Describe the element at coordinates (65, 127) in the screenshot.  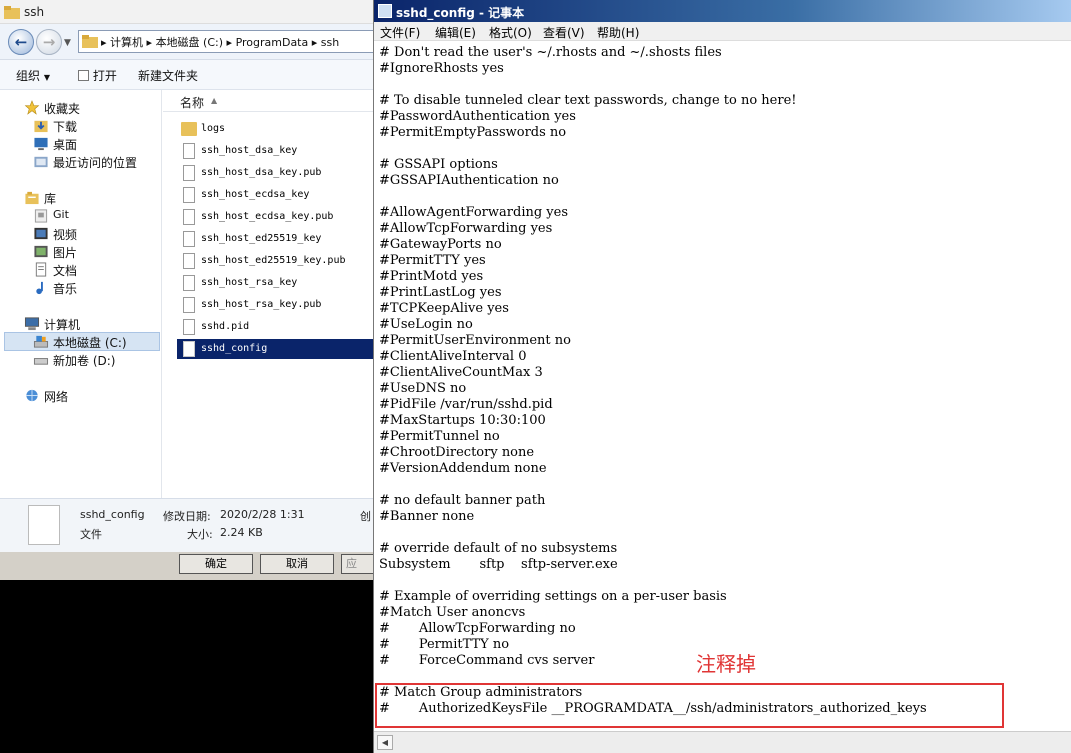
I see `nav-label: 下载` at that location.